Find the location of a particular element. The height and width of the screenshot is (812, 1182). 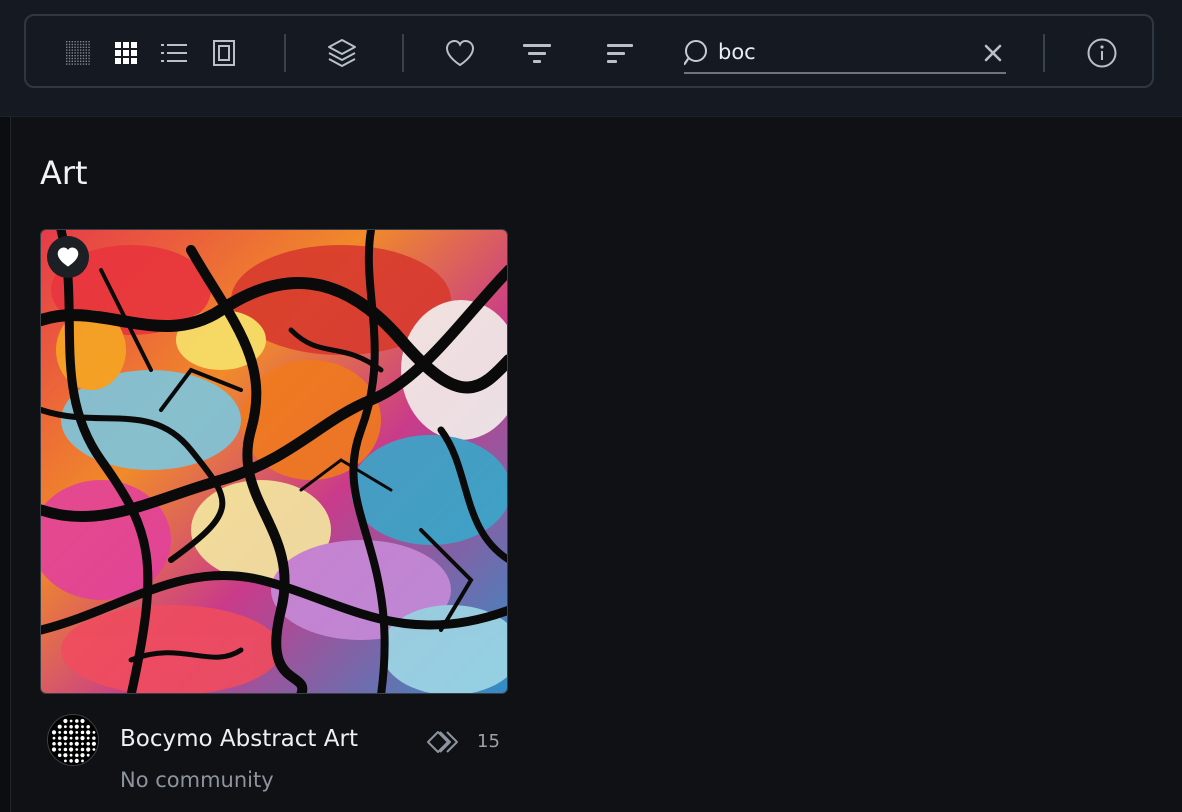

filter-icon is located at coordinates (537, 53).